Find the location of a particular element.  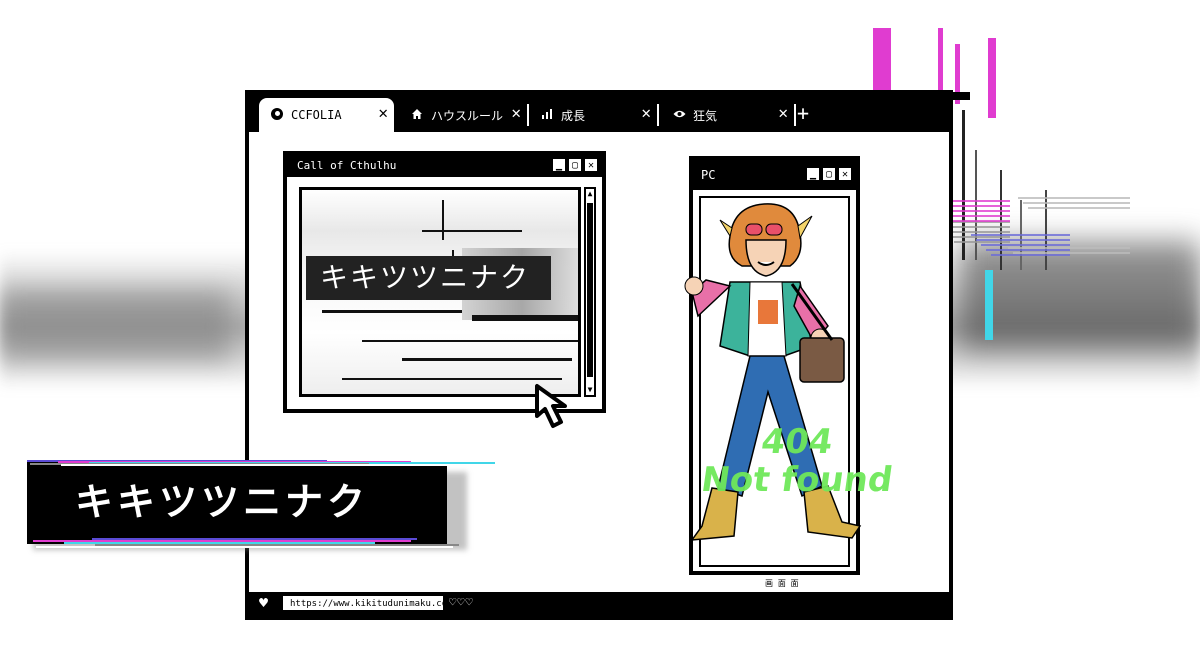

tab-label: 狂気 is located at coordinates (705, 115).